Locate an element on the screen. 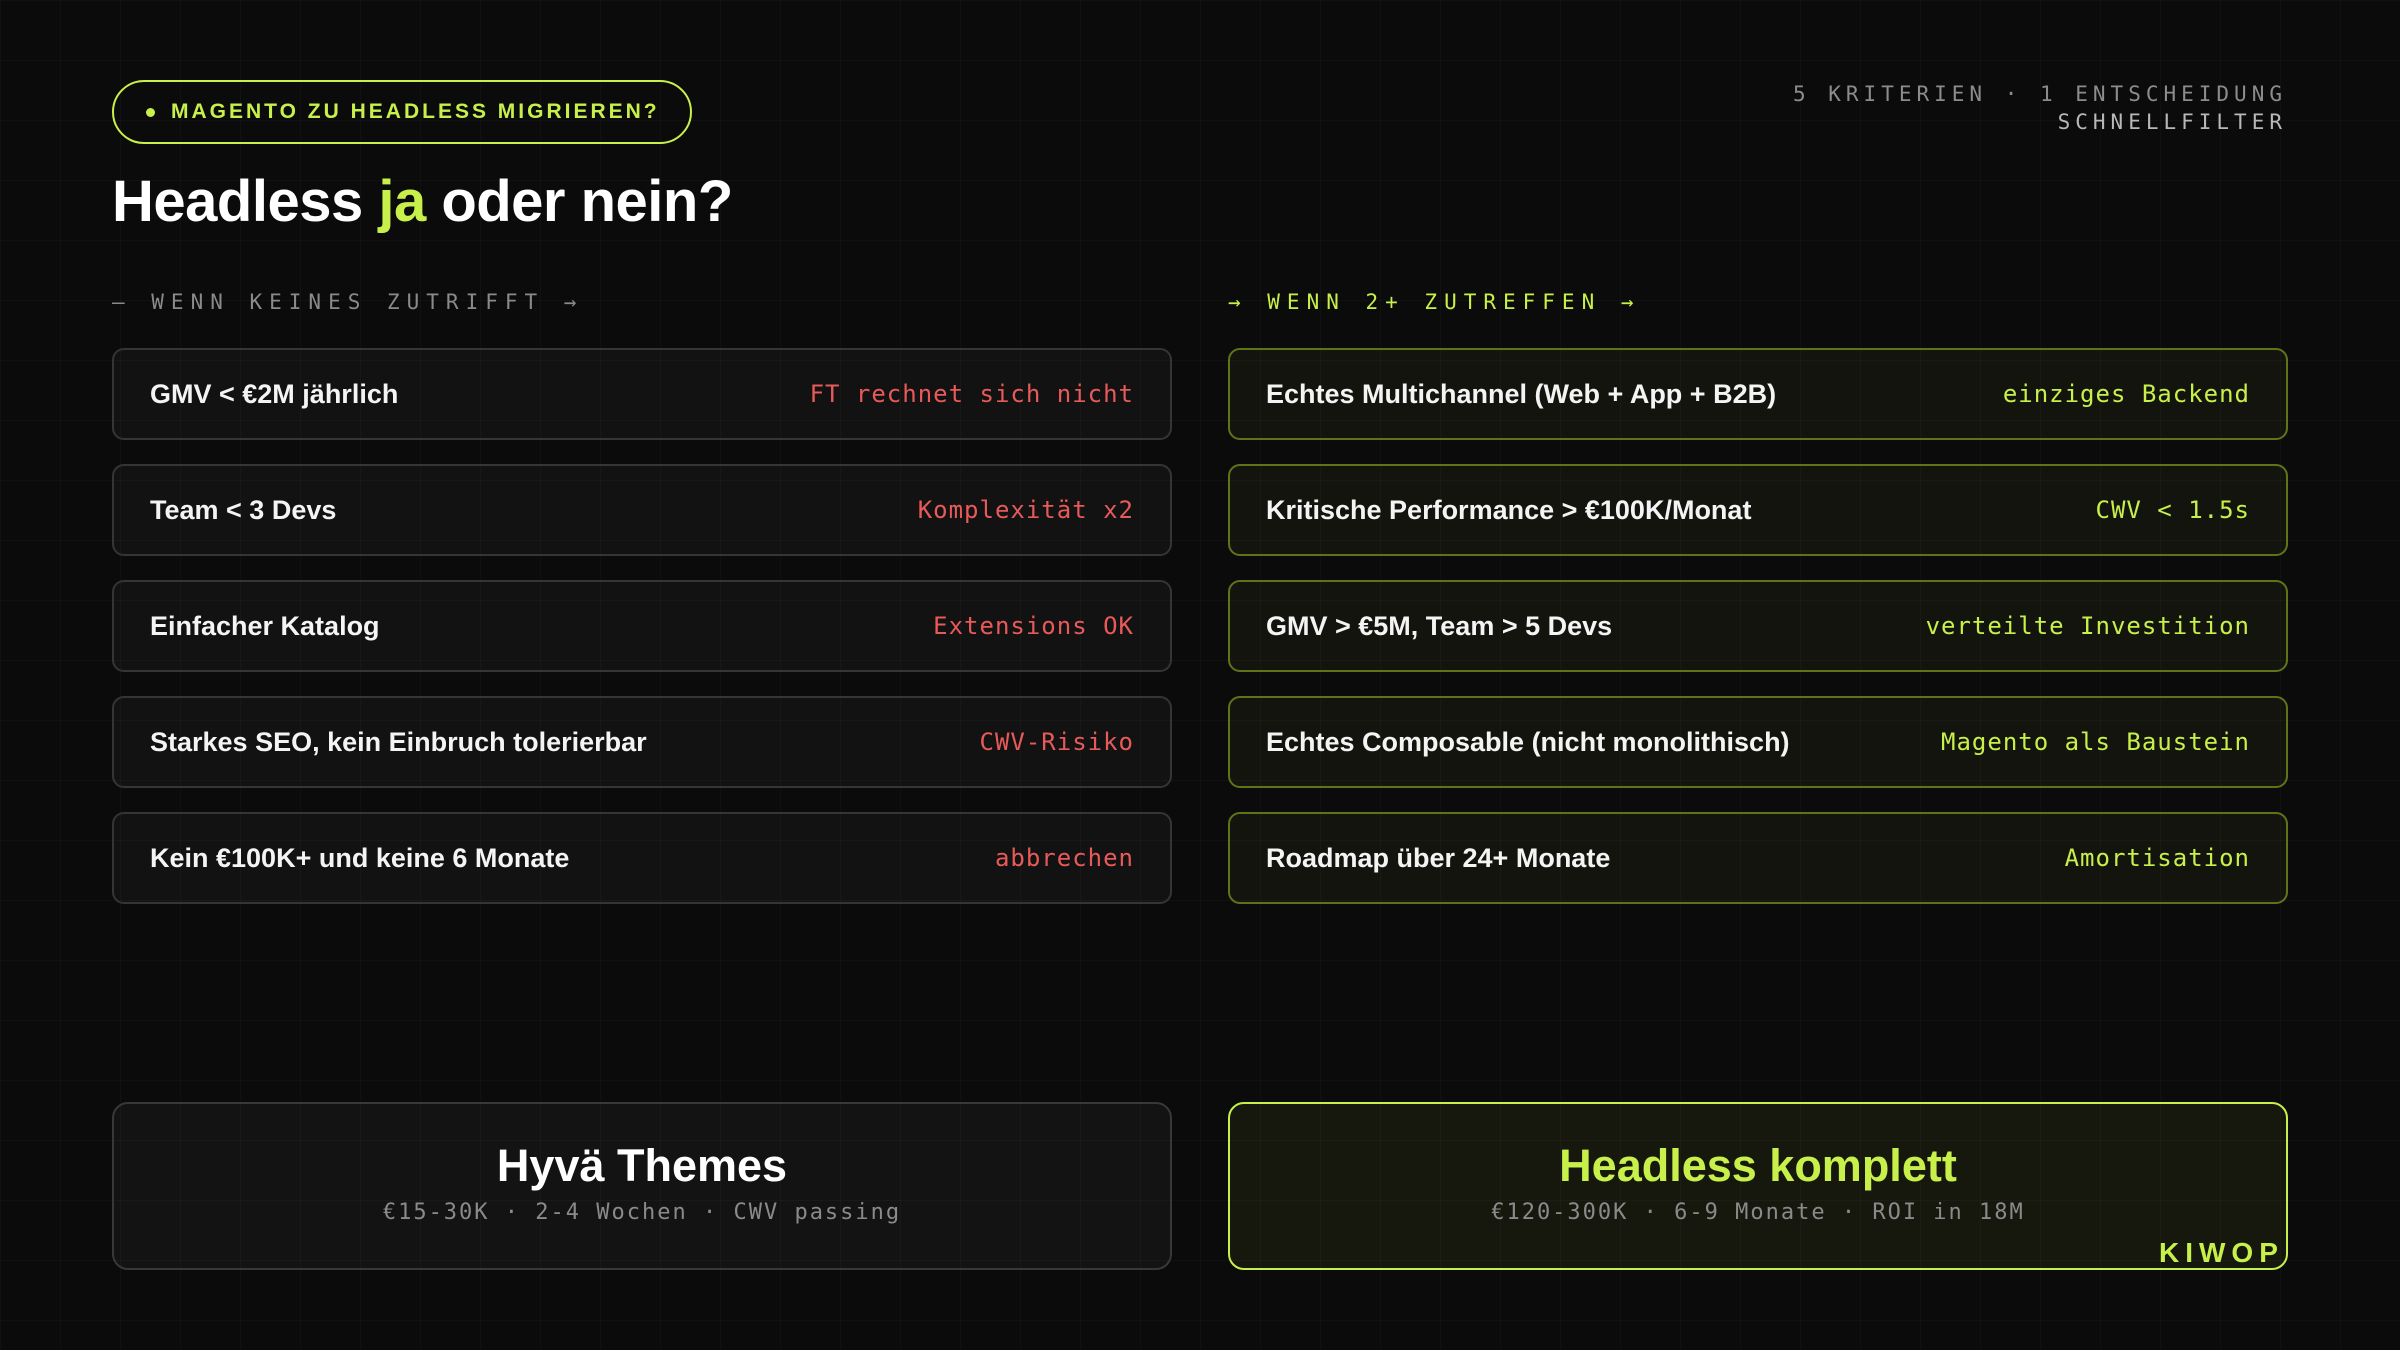 Image resolution: width=2400 pixels, height=1350 pixels. criteria-label: GMV > €5M, Team > 5 Devs is located at coordinates (1439, 625).